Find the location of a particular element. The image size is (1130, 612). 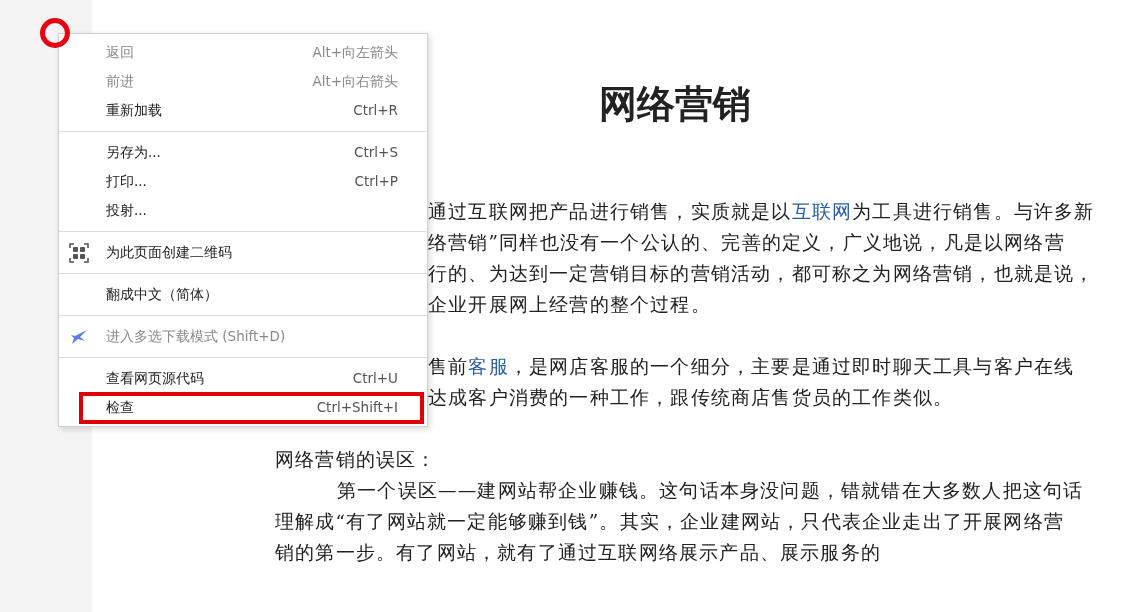

paragraph-line: 网络营销的误区： is located at coordinates (356, 459).